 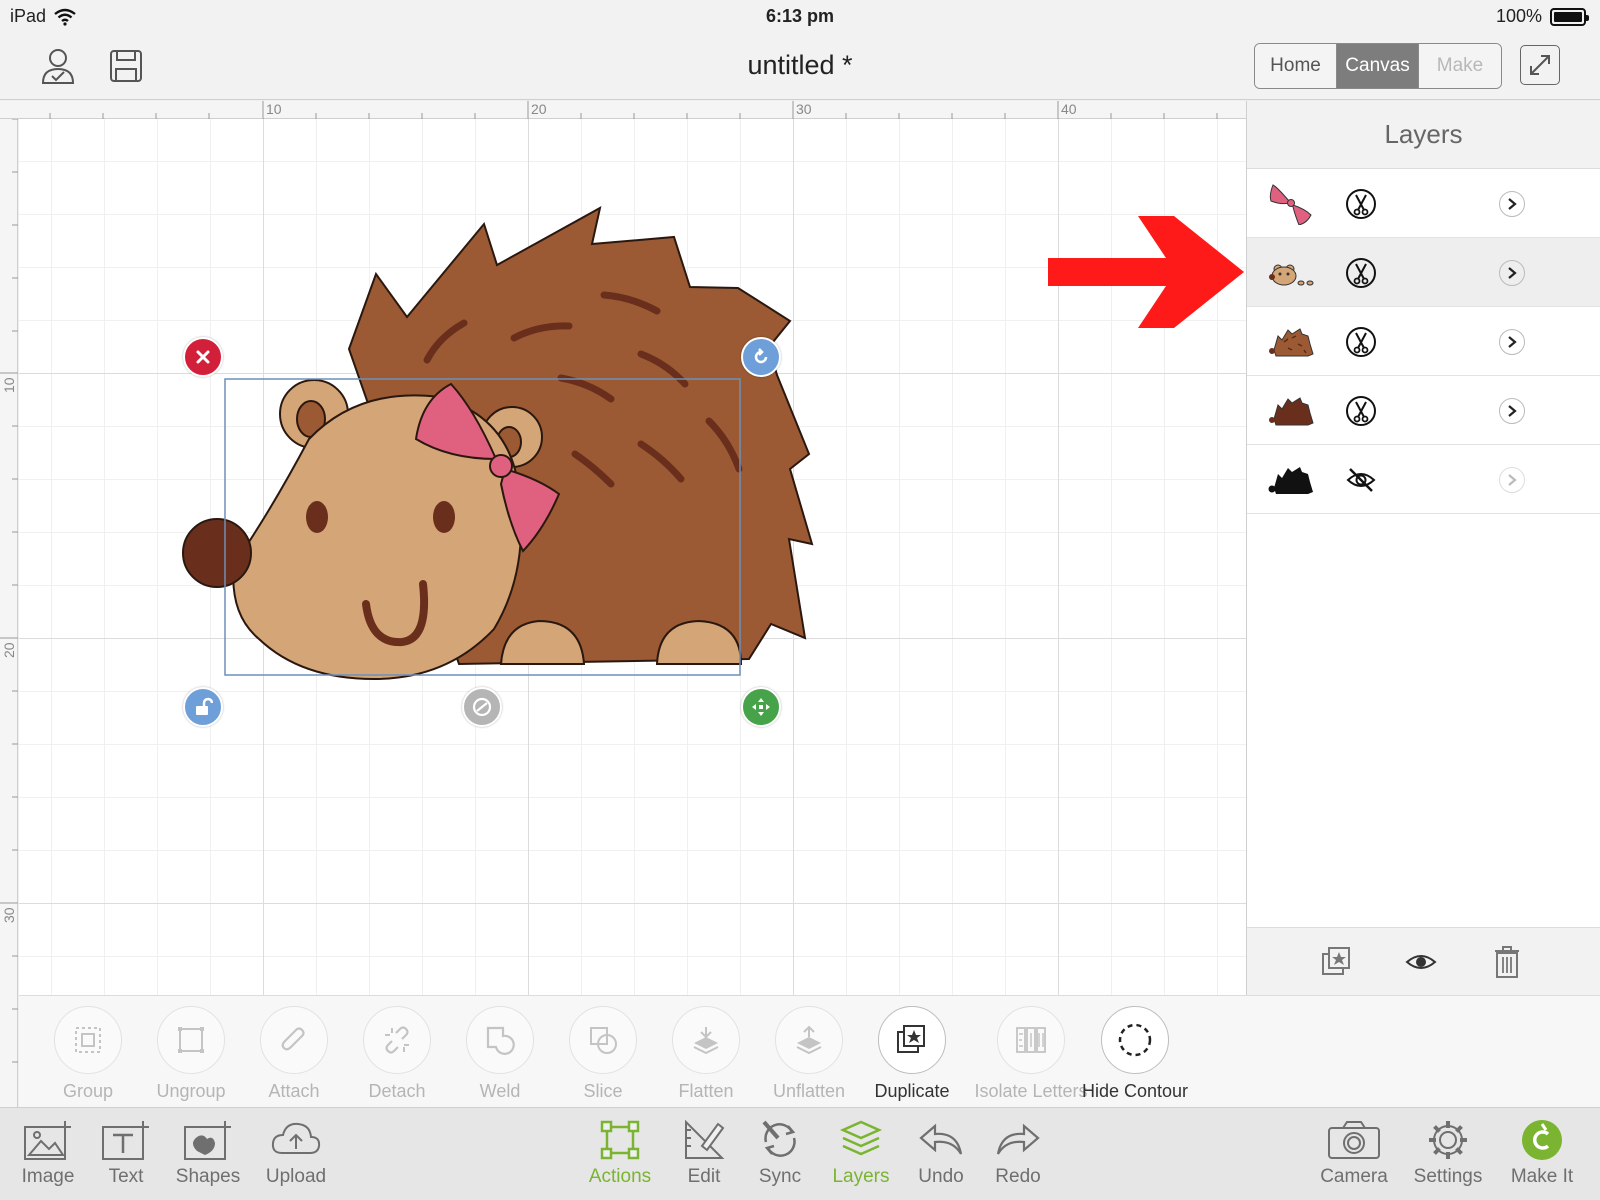 I want to click on delete-layer-button, so click(x=1507, y=962).